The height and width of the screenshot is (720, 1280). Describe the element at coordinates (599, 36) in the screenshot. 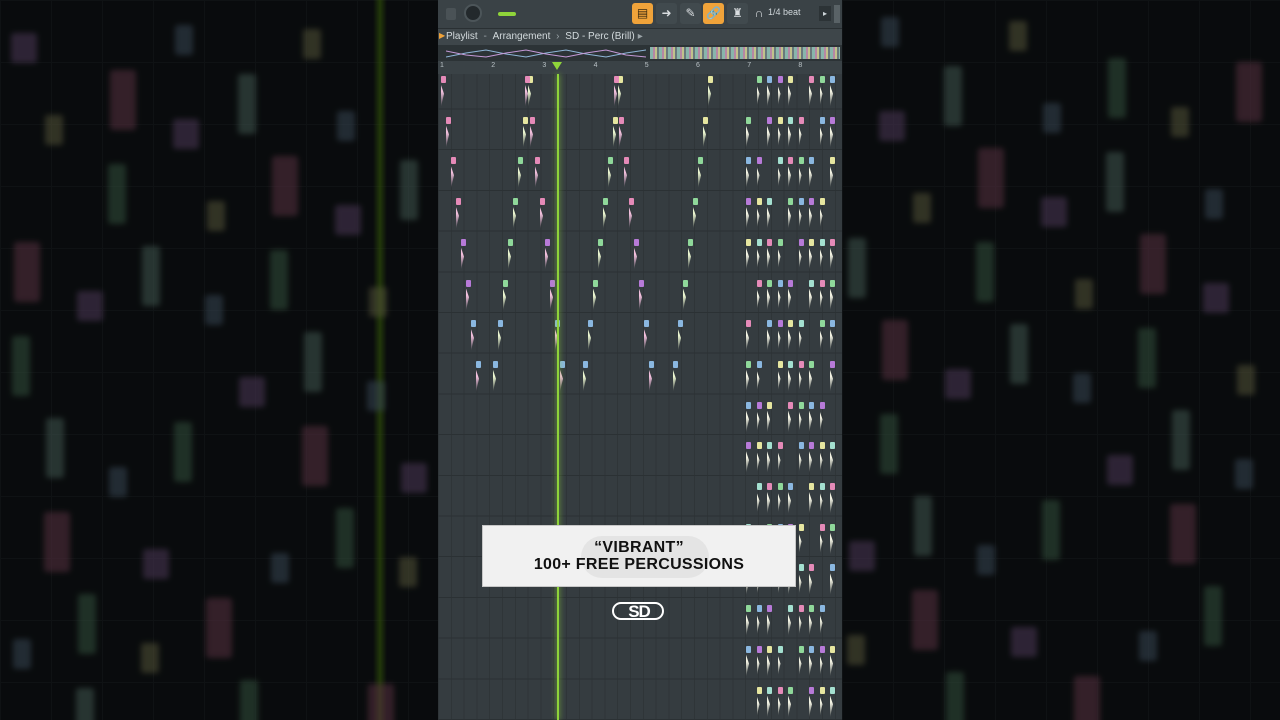

I see `pattern-name: SD - Perc (Brill)` at that location.